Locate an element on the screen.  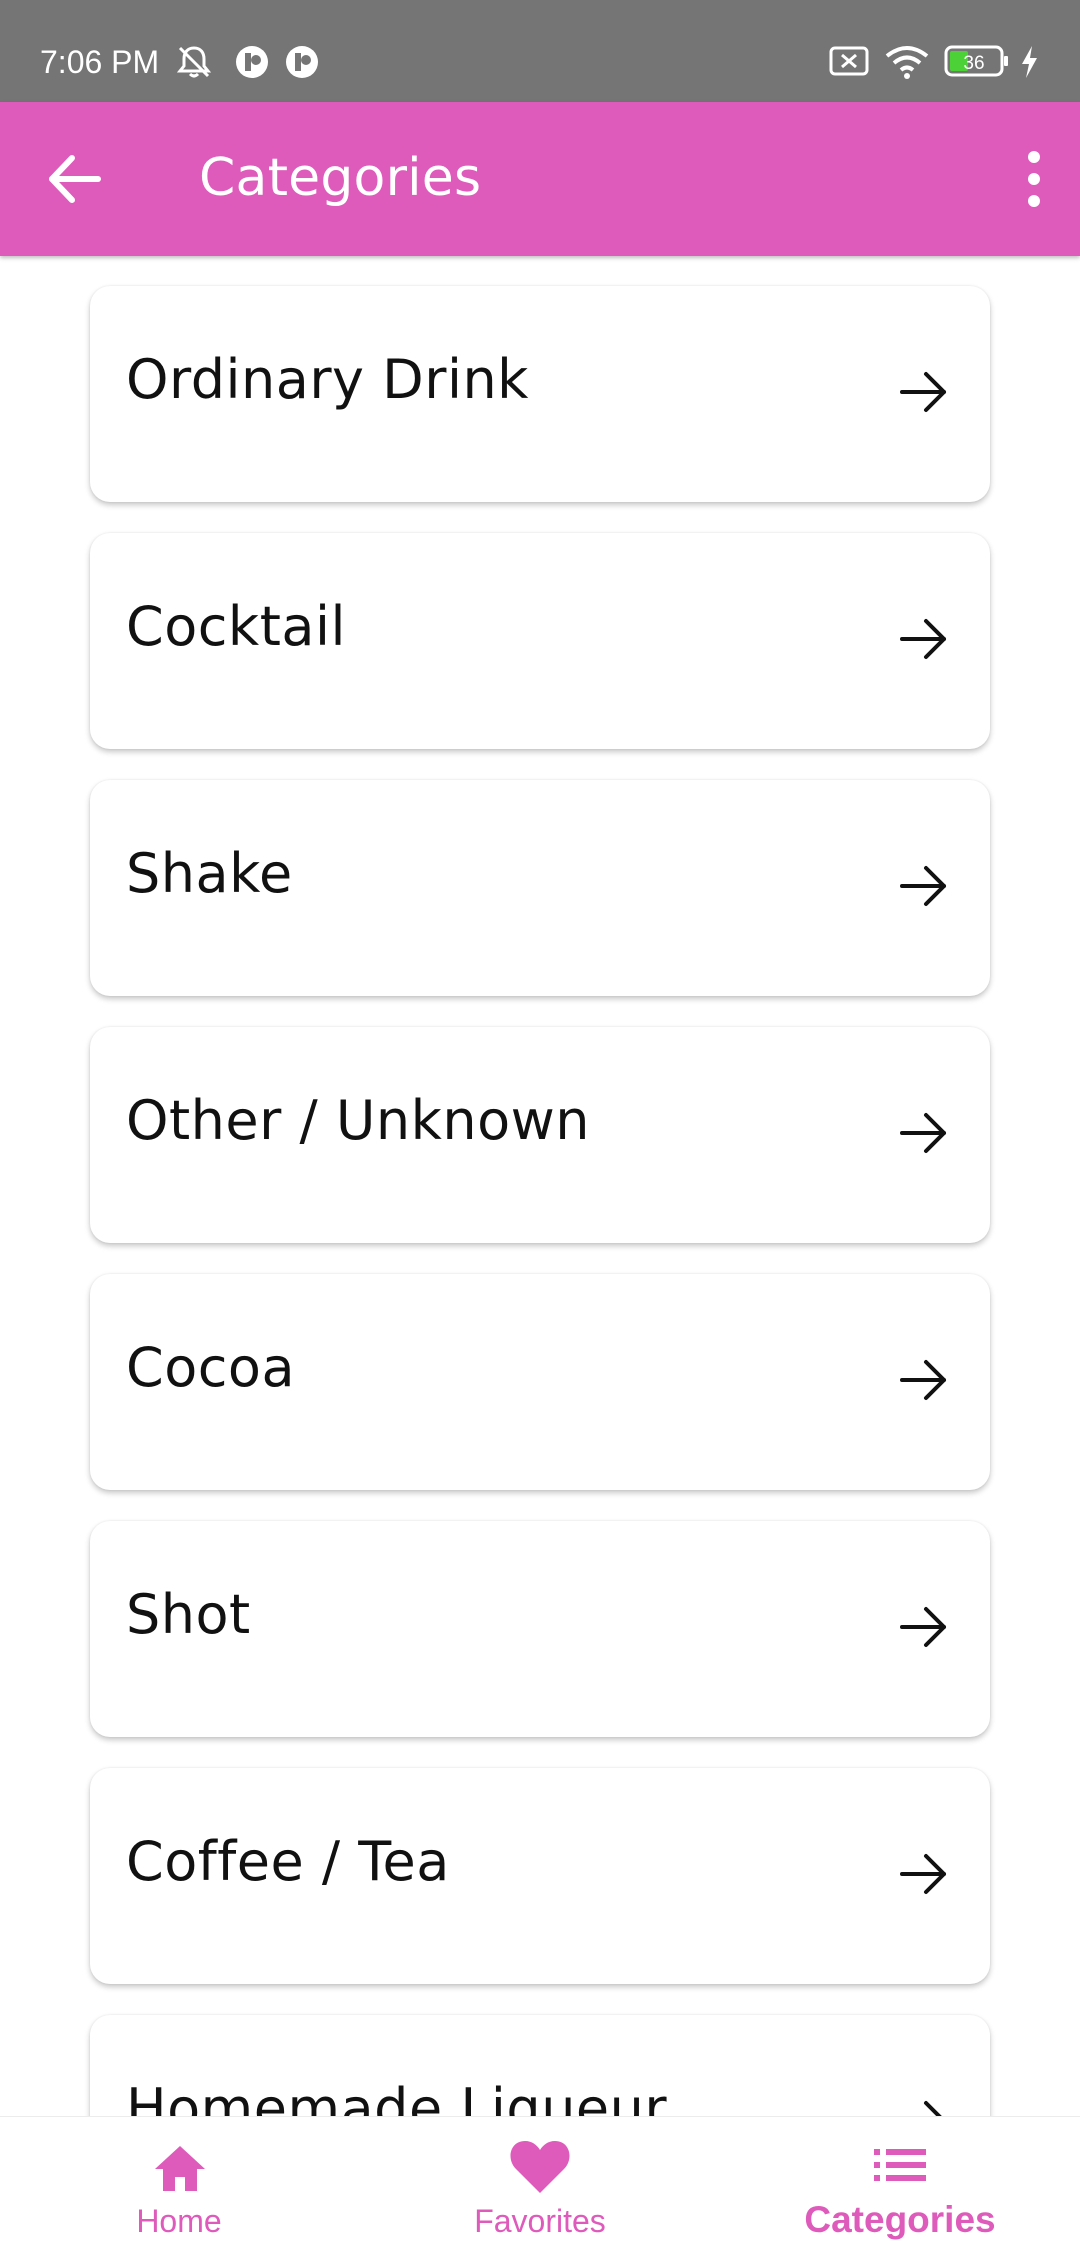
heart-icon is located at coordinates (540, 2168).